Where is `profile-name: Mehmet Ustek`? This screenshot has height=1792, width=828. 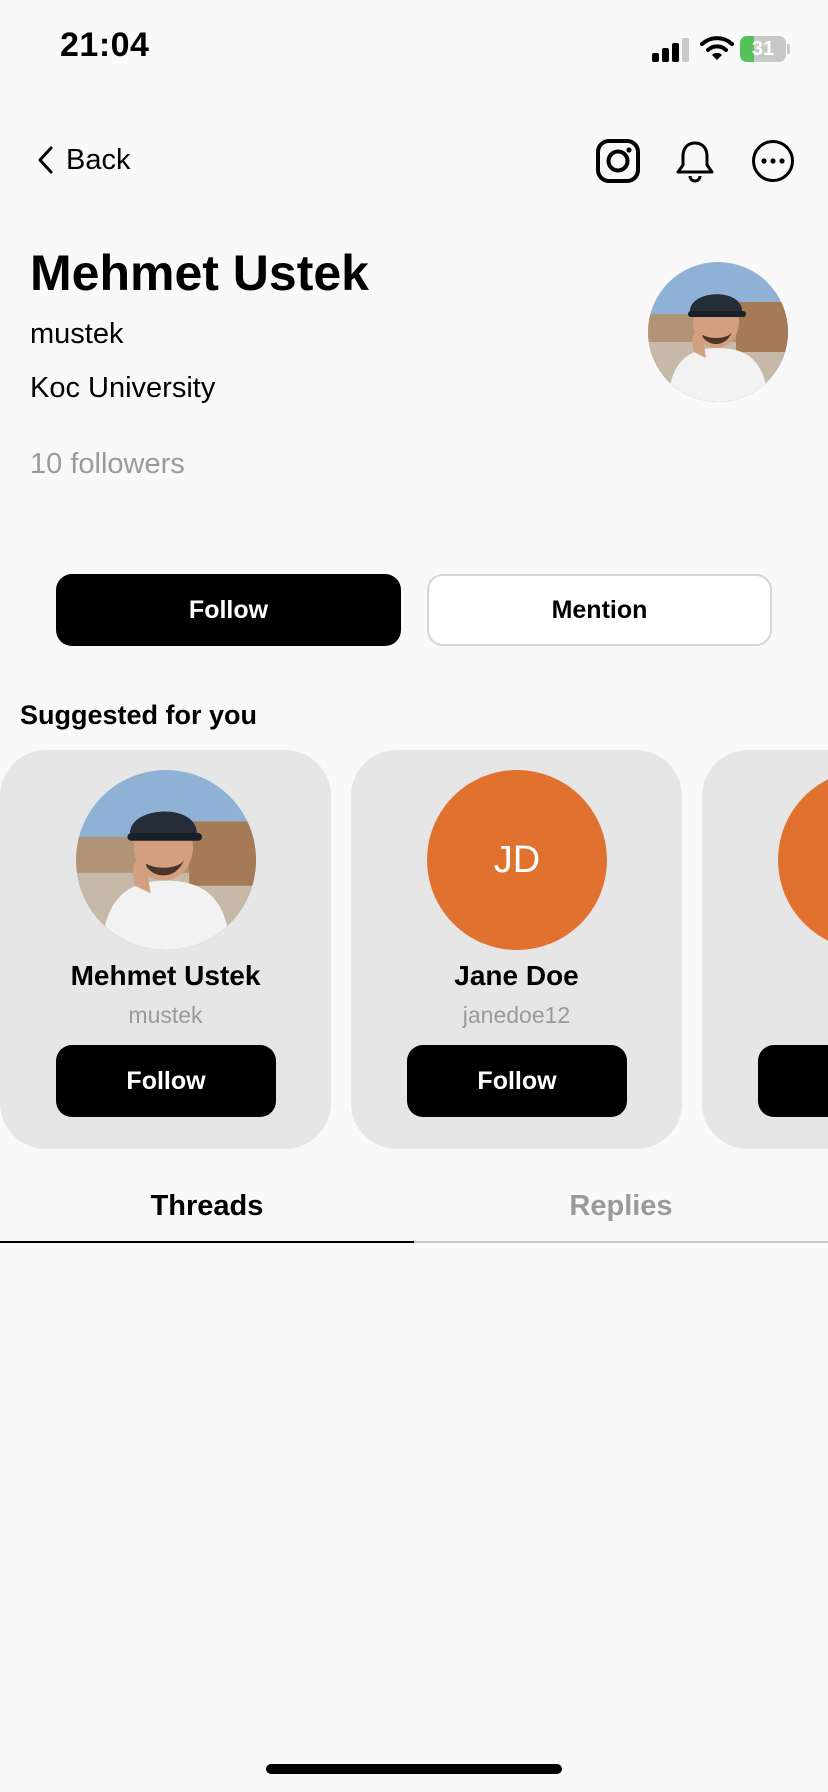 profile-name: Mehmet Ustek is located at coordinates (199, 273).